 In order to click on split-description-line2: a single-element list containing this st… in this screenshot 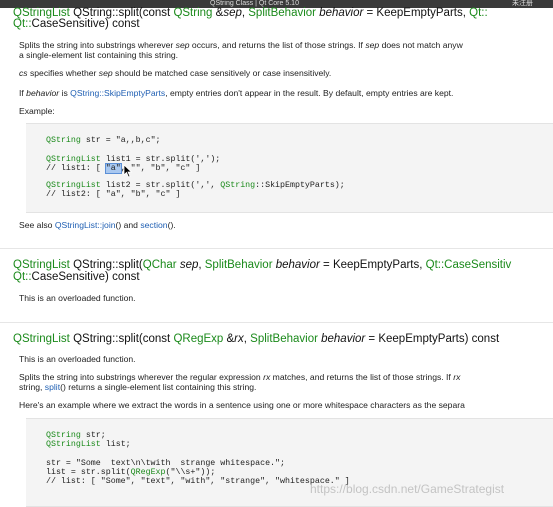, I will do `click(99, 55)`.